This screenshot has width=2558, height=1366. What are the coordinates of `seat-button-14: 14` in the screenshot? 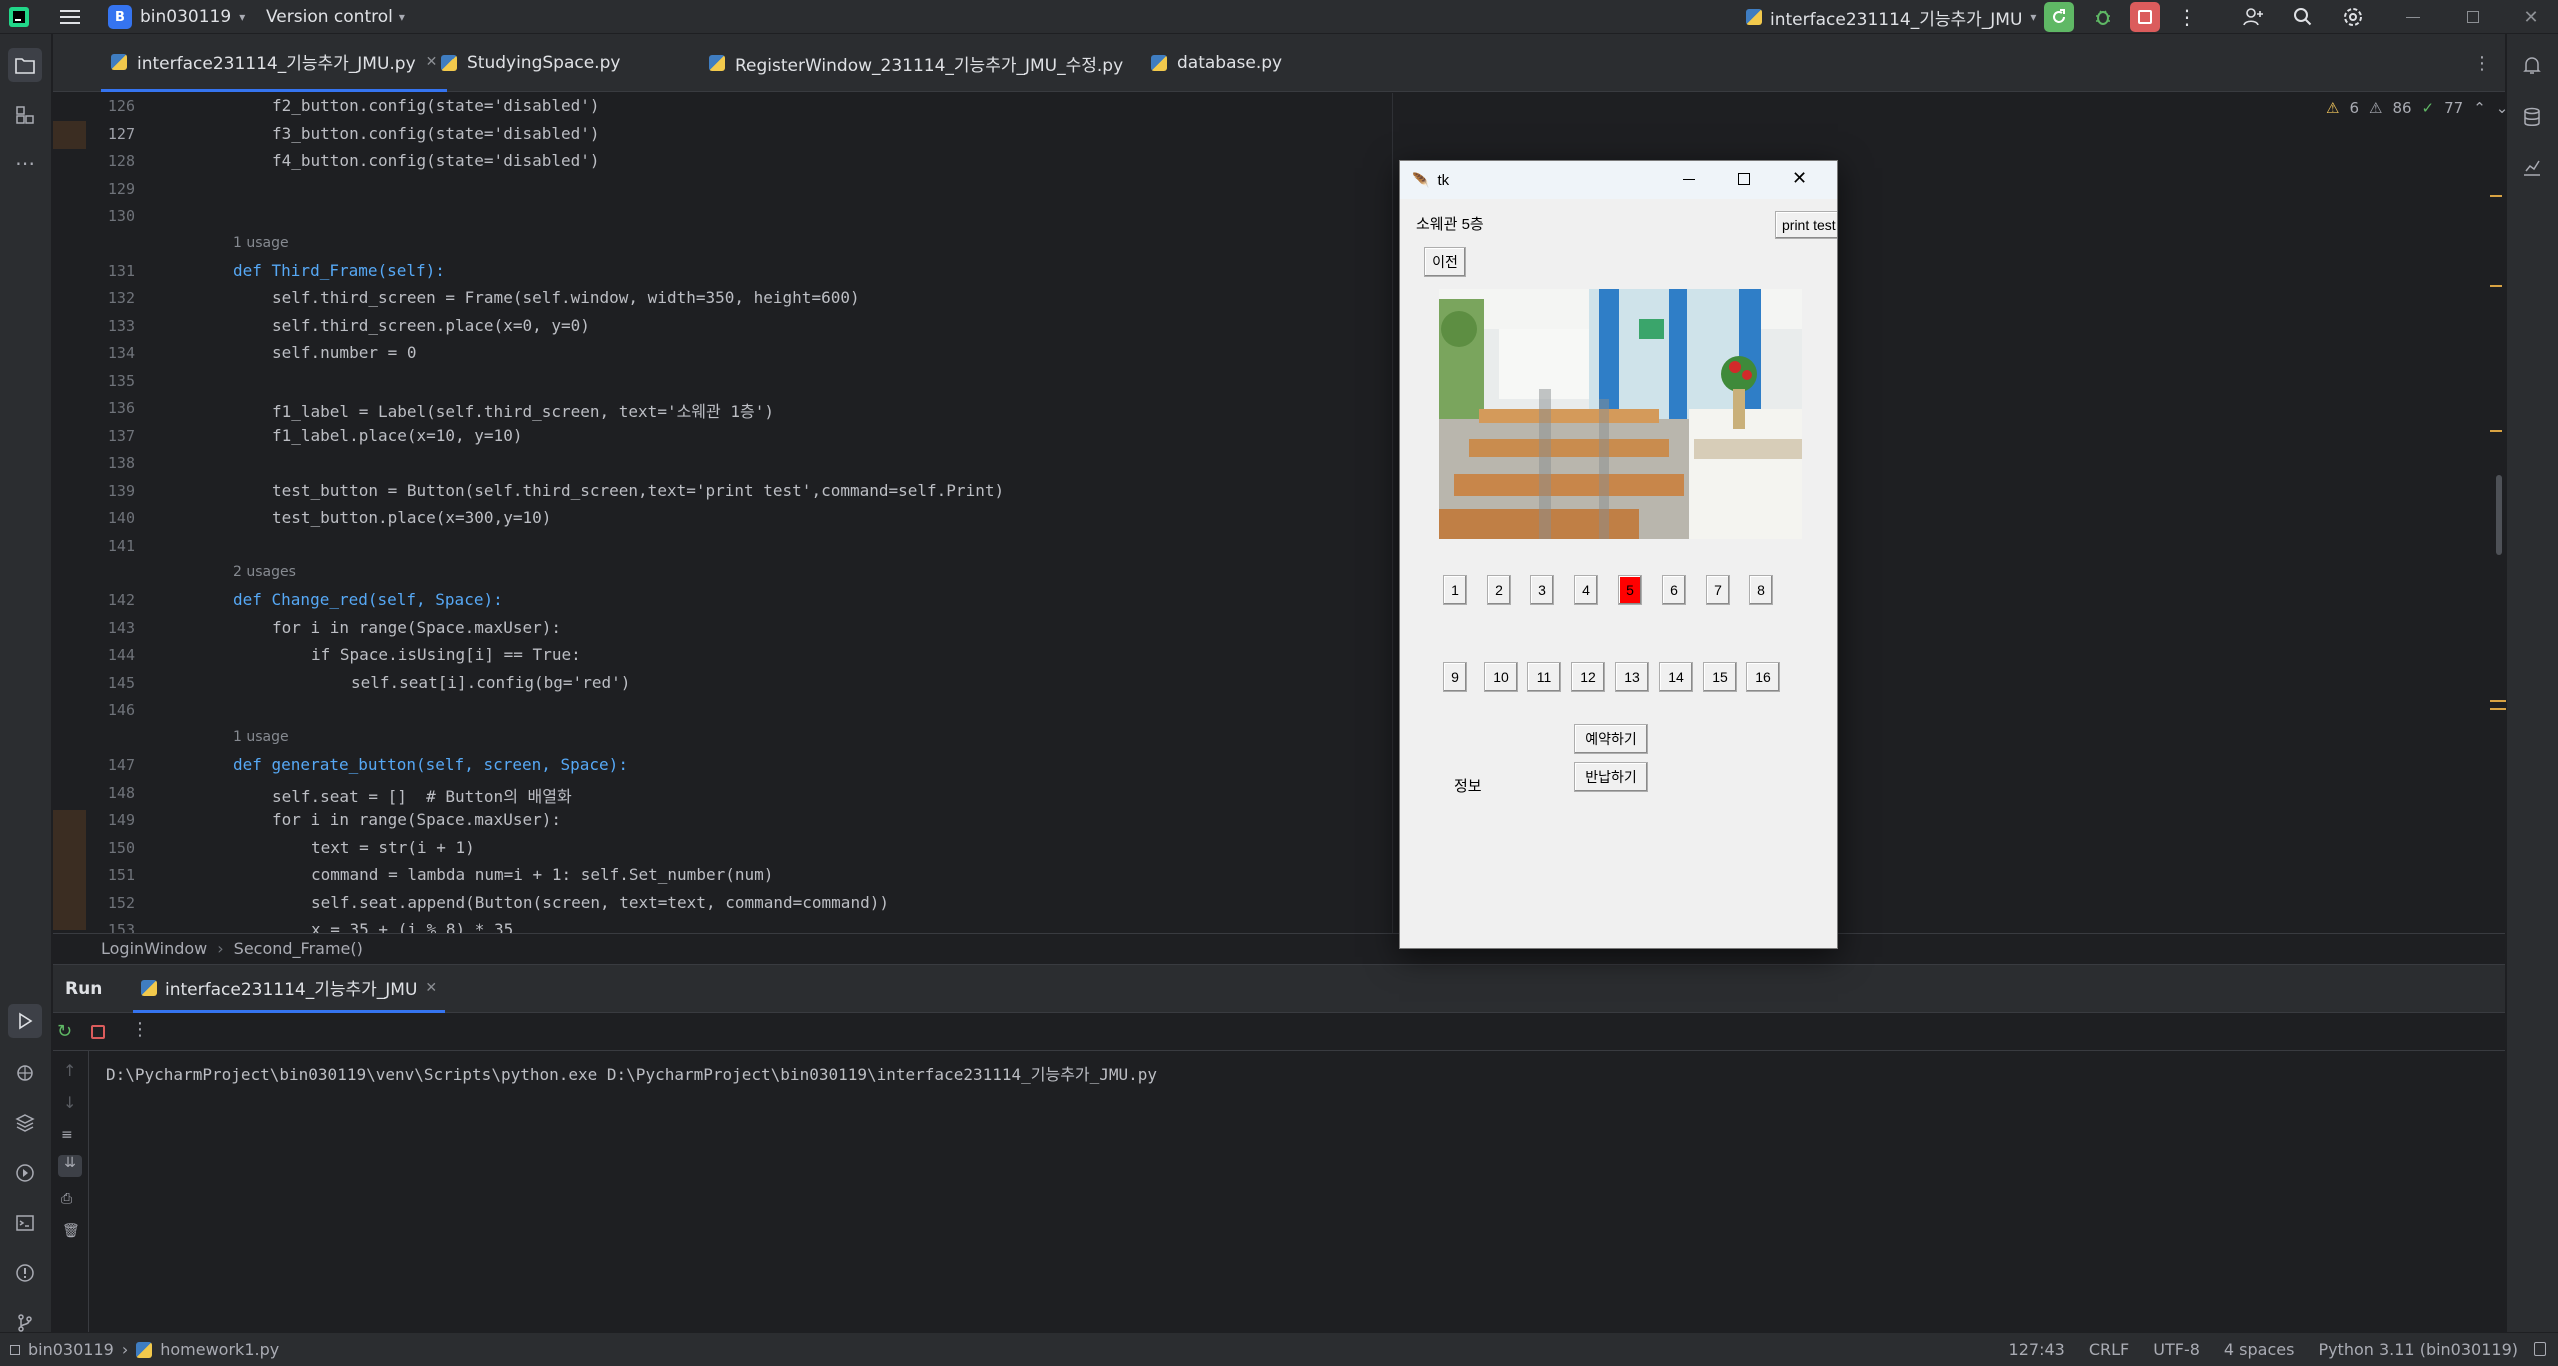 It's located at (1676, 677).